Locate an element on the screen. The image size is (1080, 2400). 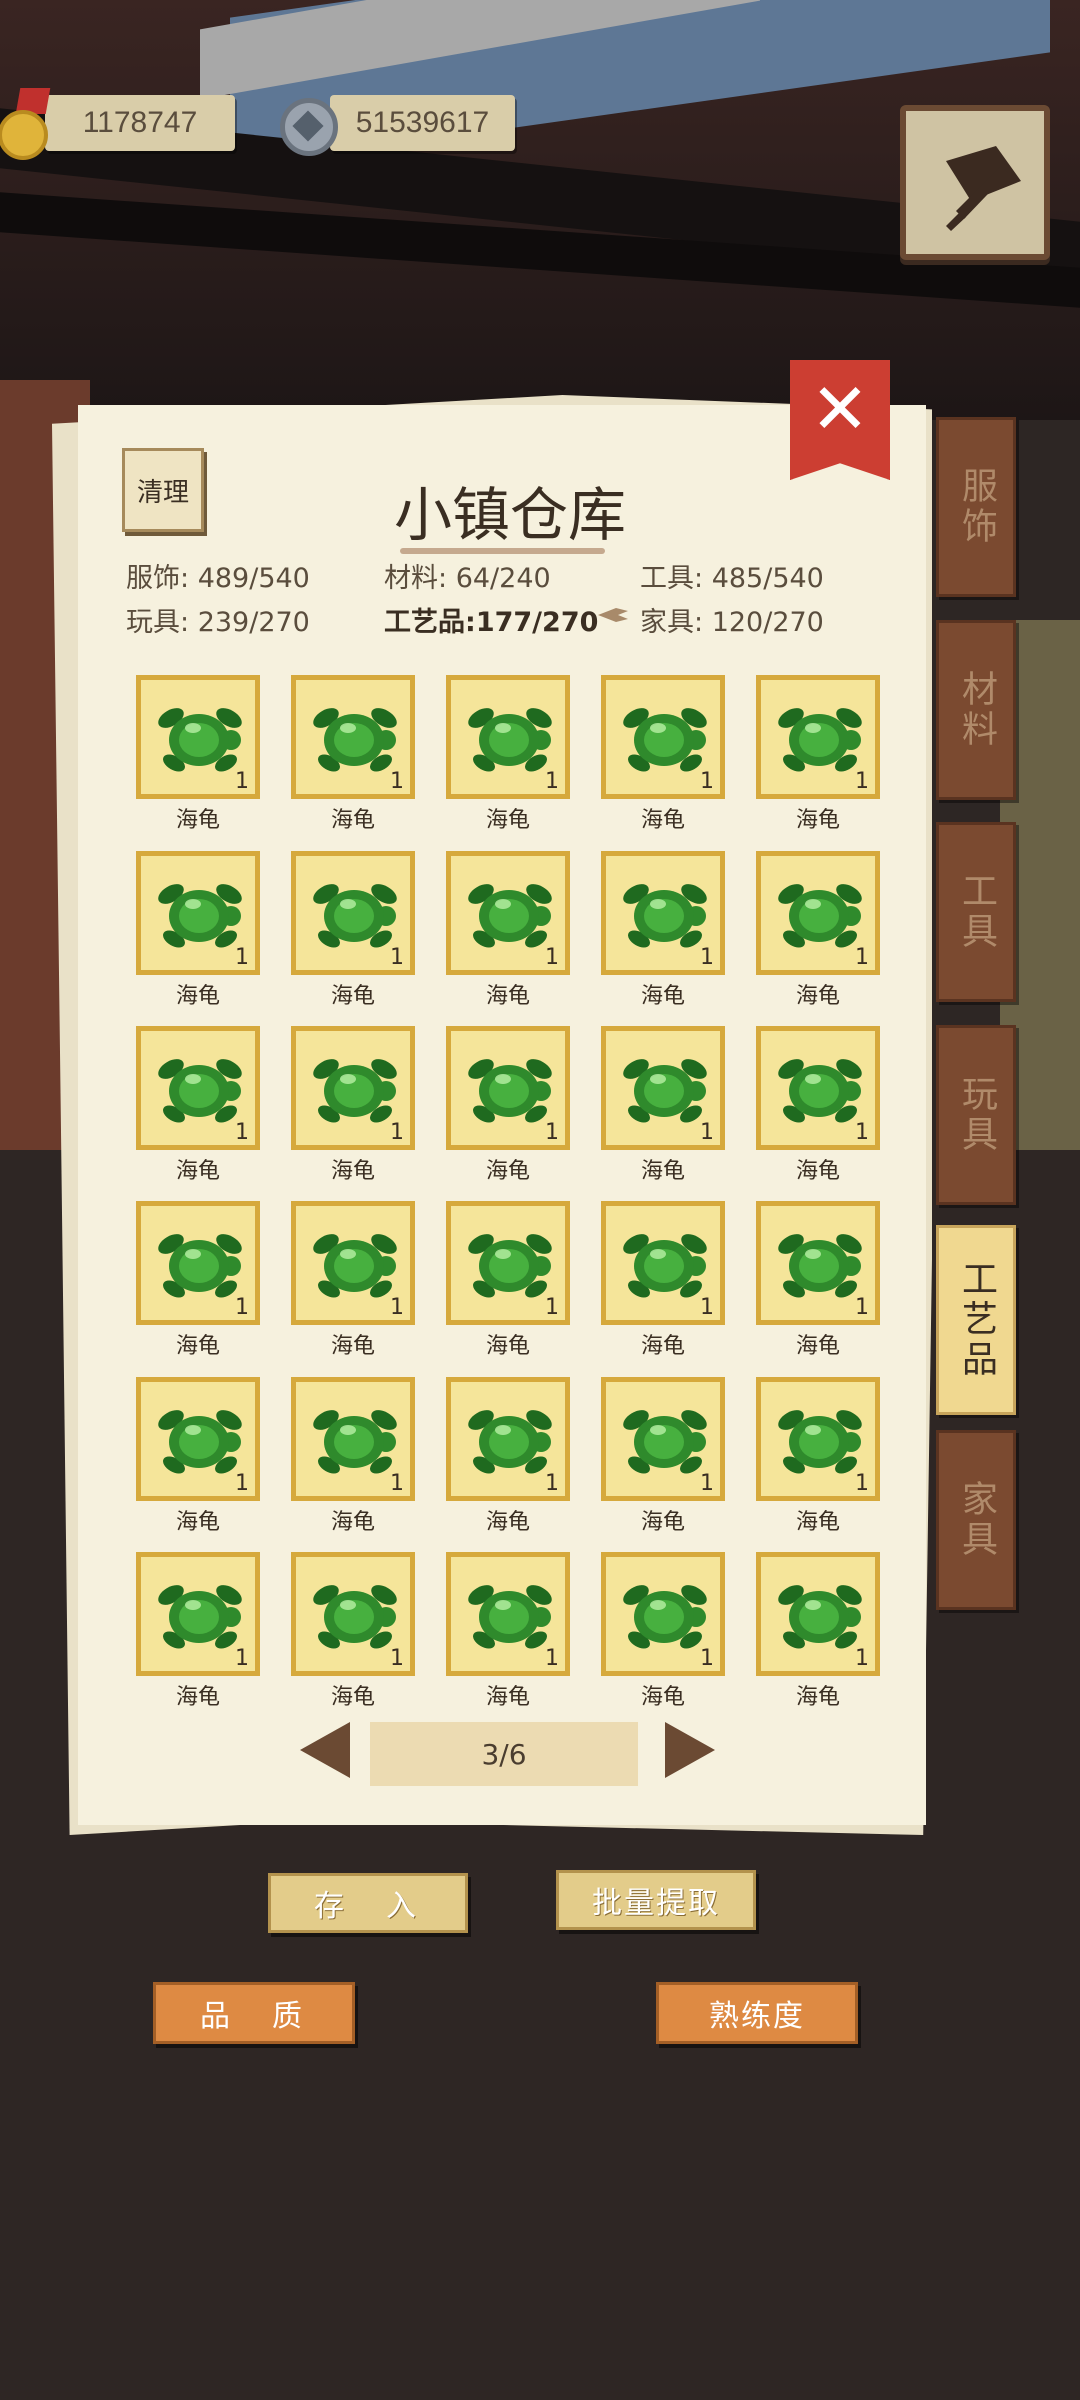
coin-counter: 1178747 is located at coordinates (140, 123).